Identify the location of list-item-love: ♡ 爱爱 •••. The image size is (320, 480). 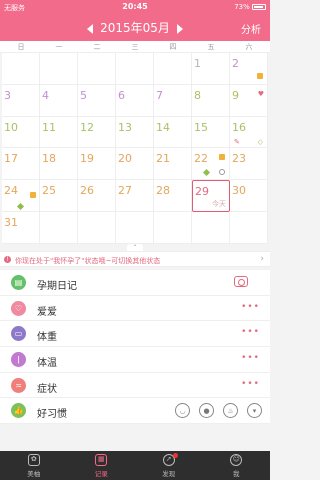
(135, 309).